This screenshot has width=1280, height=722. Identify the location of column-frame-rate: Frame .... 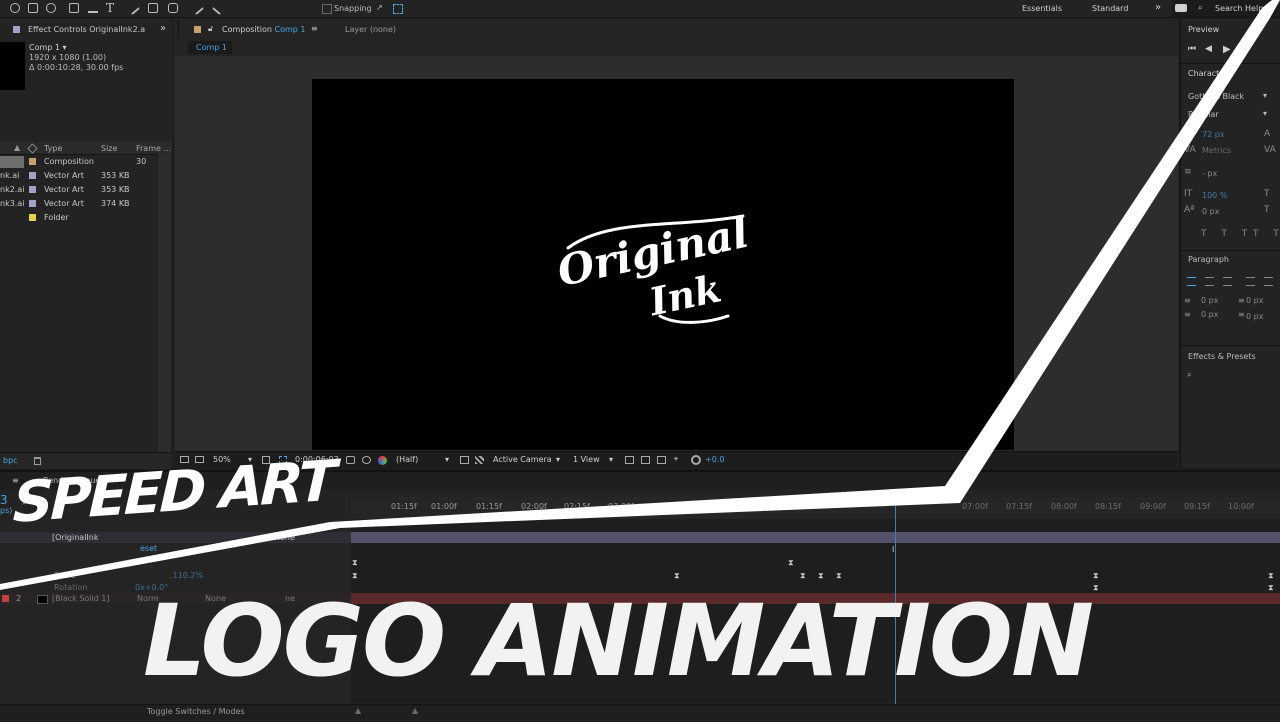
(153, 149).